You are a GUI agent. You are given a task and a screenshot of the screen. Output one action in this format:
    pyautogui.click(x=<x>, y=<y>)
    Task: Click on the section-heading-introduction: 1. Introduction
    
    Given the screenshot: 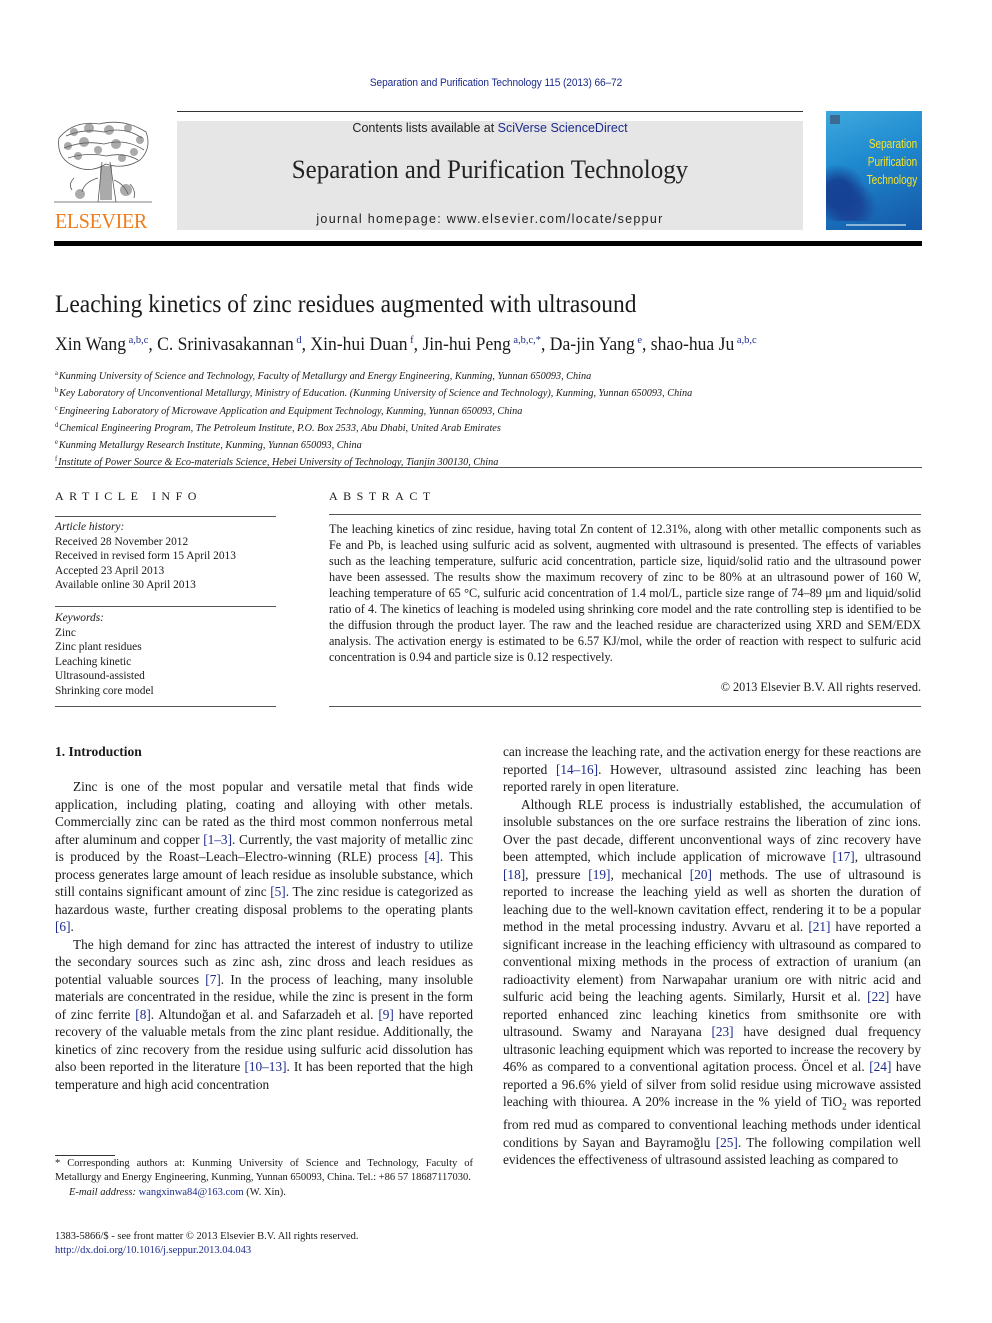 What is the action you would take?
    pyautogui.click(x=98, y=751)
    